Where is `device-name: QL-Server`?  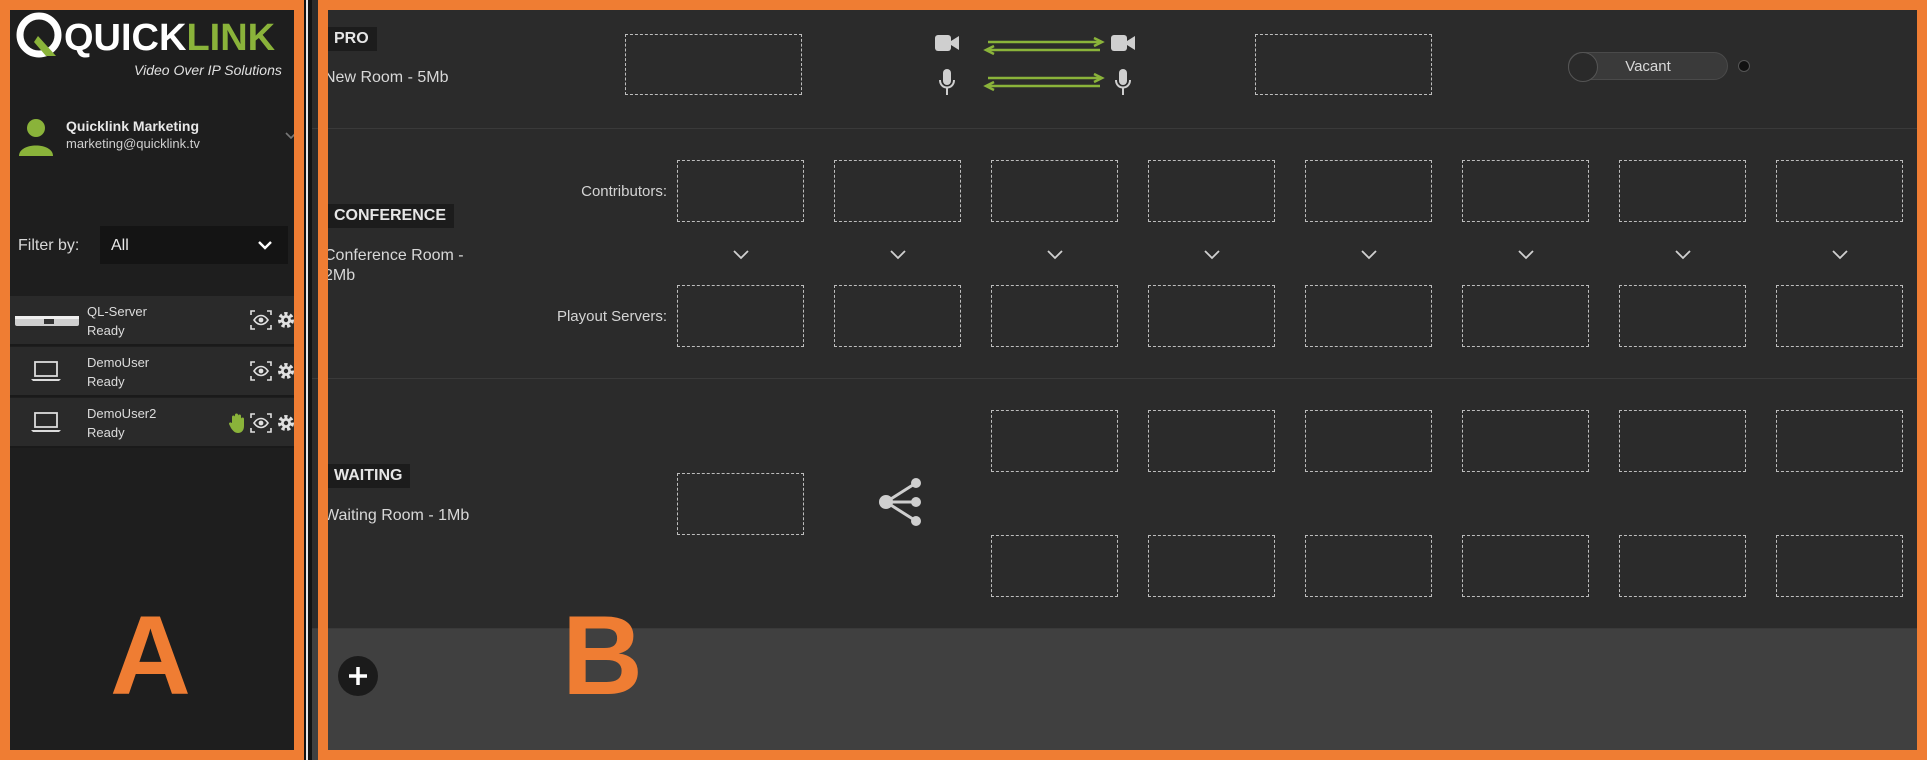 device-name: QL-Server is located at coordinates (117, 311).